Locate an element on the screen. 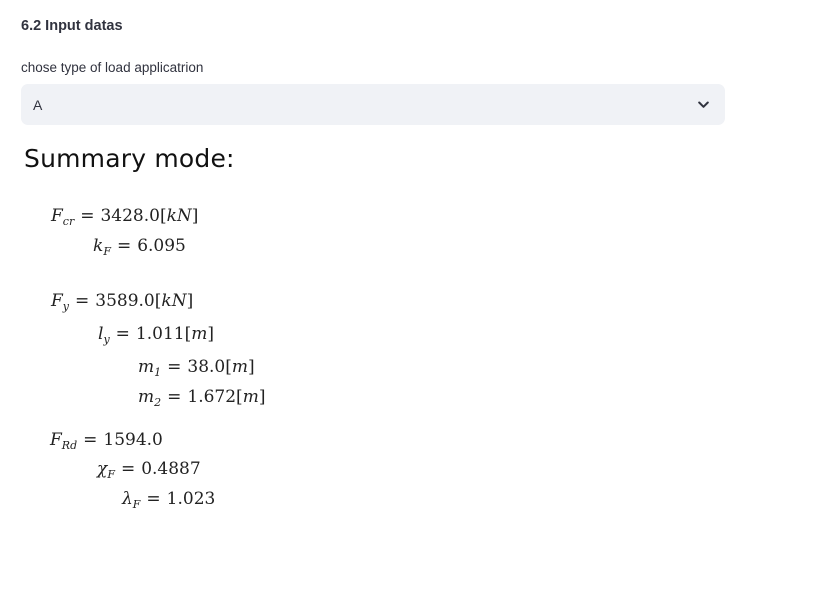 Image resolution: width=830 pixels, height=616 pixels. value: 3589.0 is located at coordinates (125, 301).